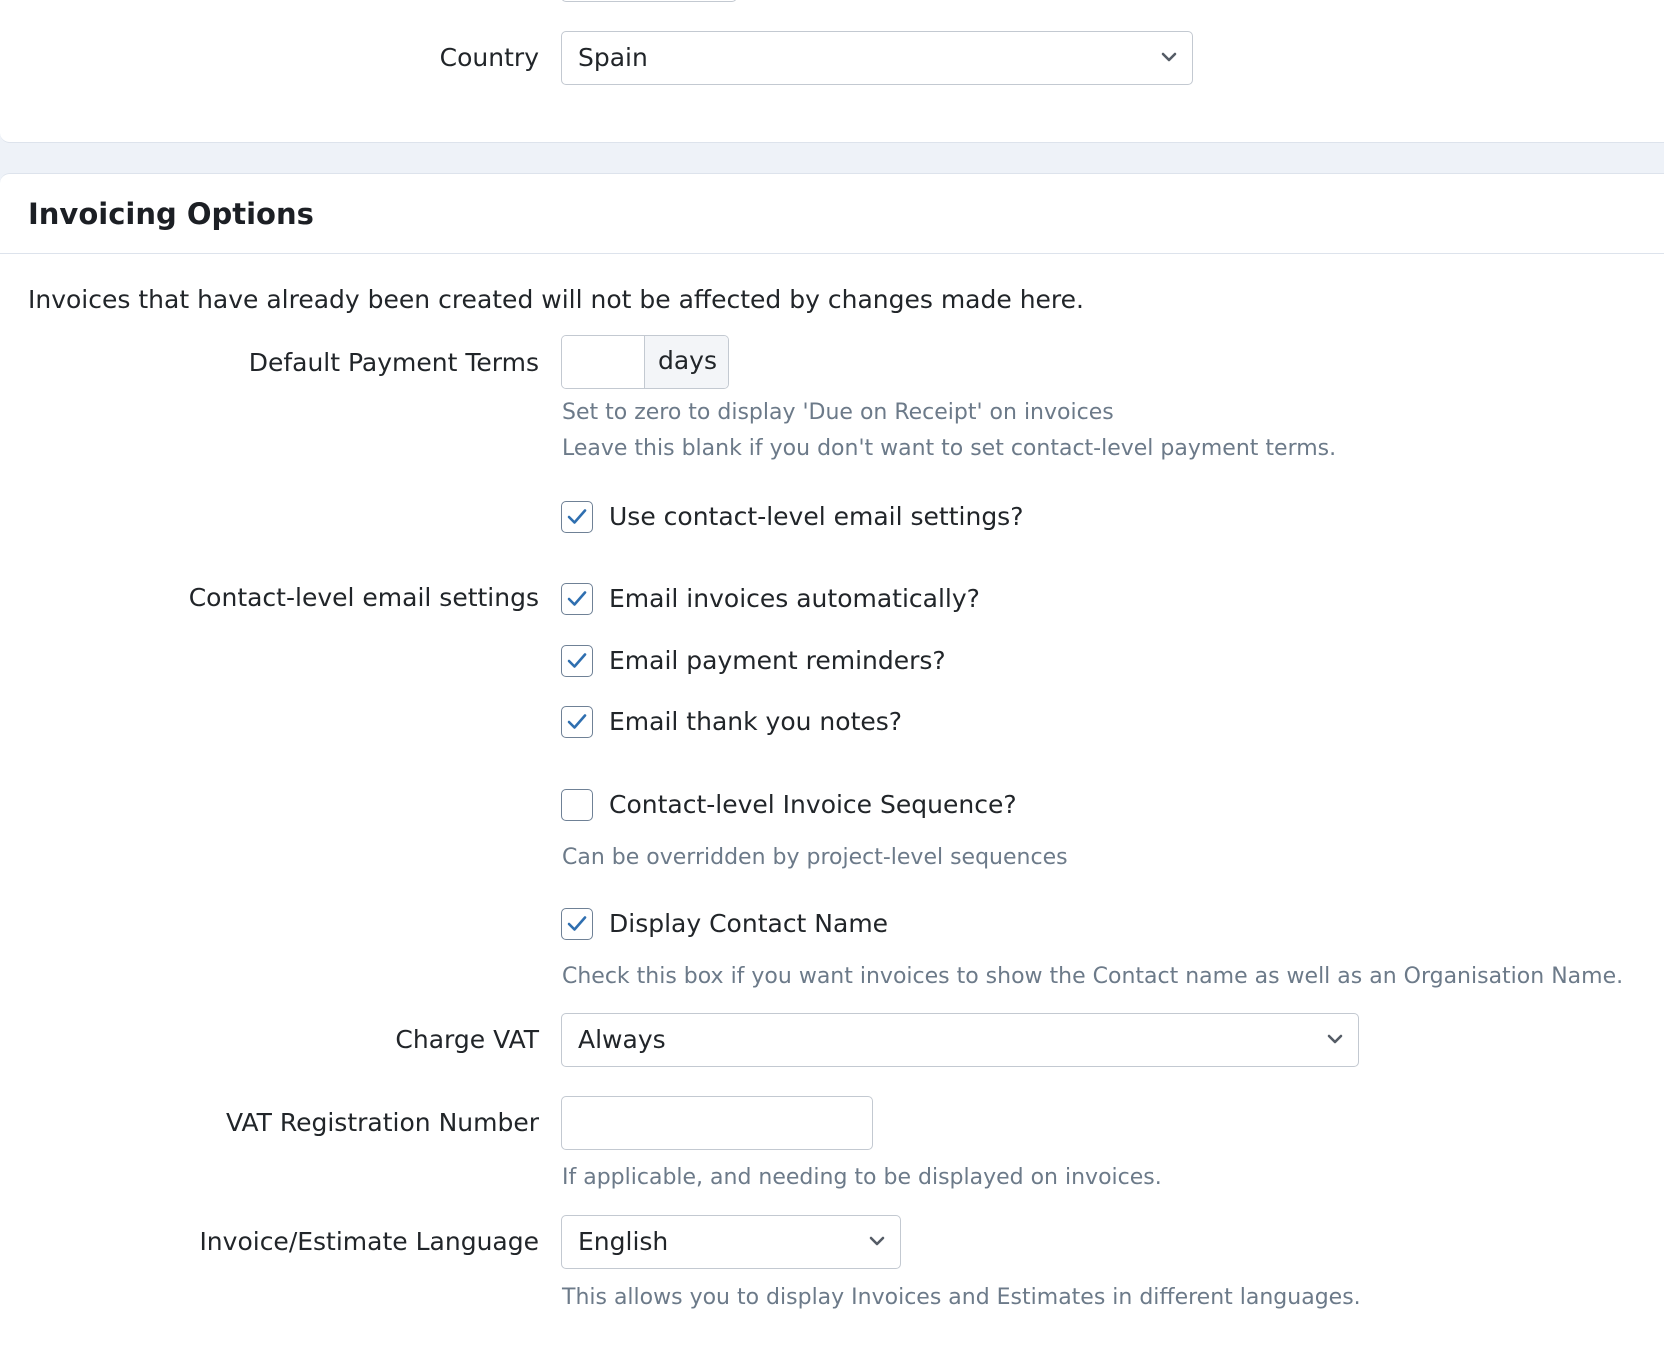 Image resolution: width=1664 pixels, height=1362 pixels. Describe the element at coordinates (649, 1) in the screenshot. I see `previous-field-input` at that location.